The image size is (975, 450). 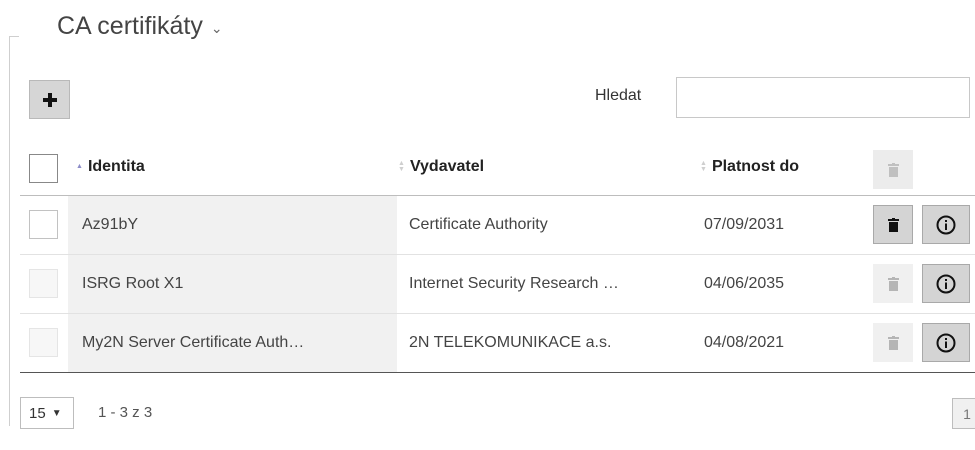 I want to click on pagination-range: 1 - 3 z 3, so click(x=125, y=412).